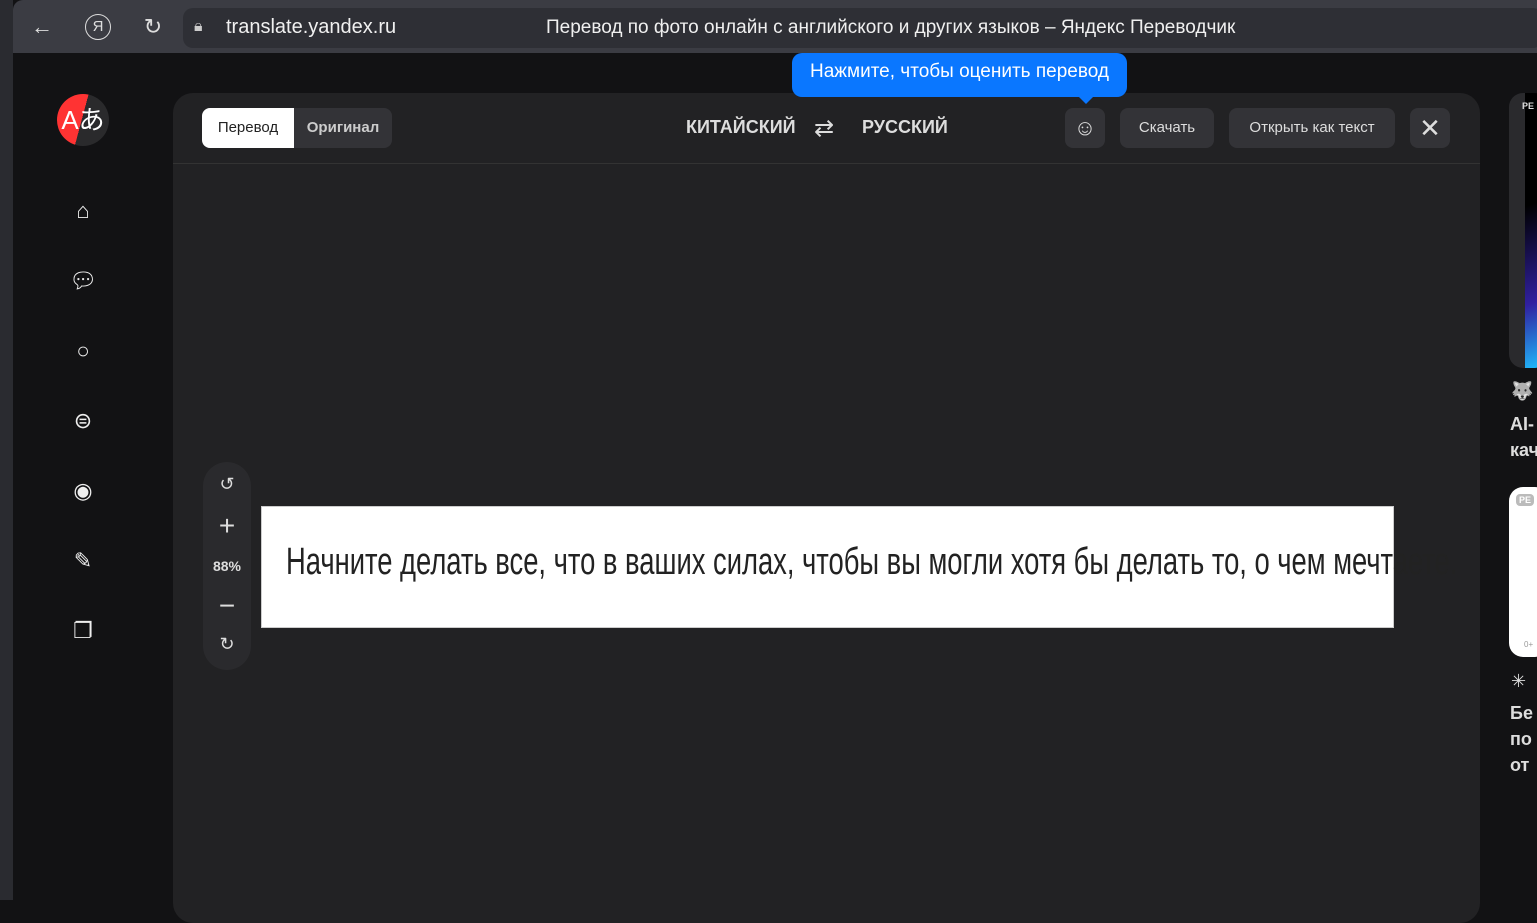 The image size is (1537, 923). Describe the element at coordinates (198, 26) in the screenshot. I see `lock-icon: 🔒︎` at that location.